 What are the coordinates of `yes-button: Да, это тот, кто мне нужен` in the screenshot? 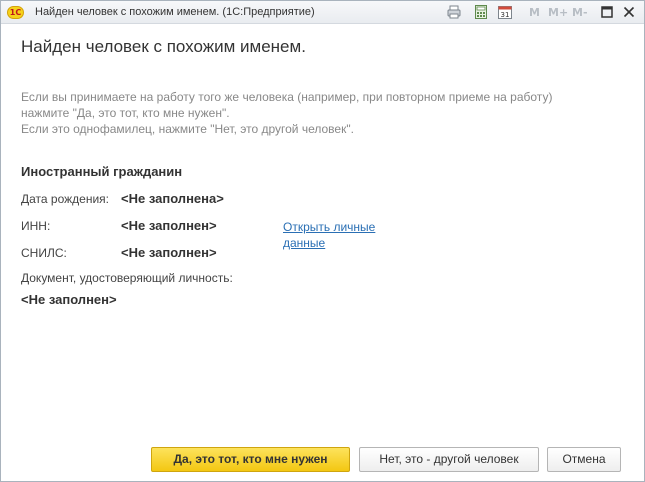 It's located at (250, 459).